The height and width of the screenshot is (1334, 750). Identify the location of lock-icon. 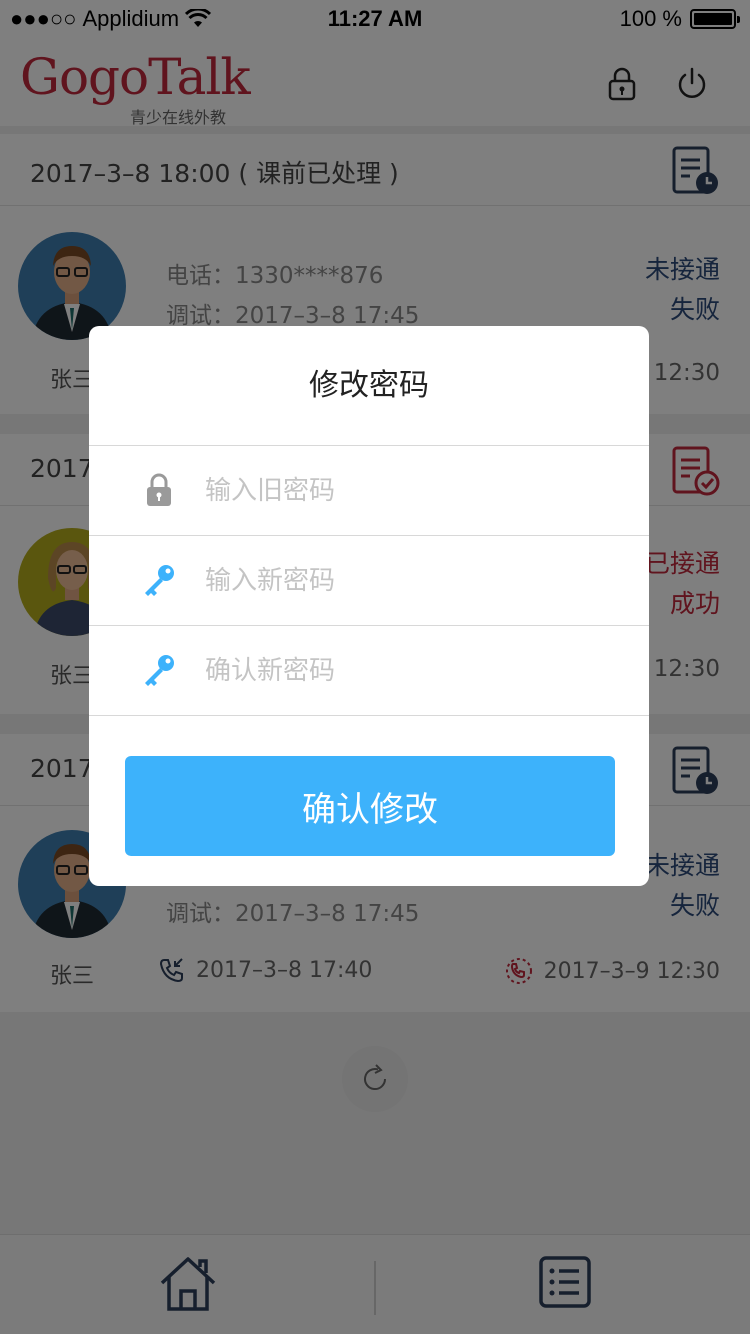
(159, 489).